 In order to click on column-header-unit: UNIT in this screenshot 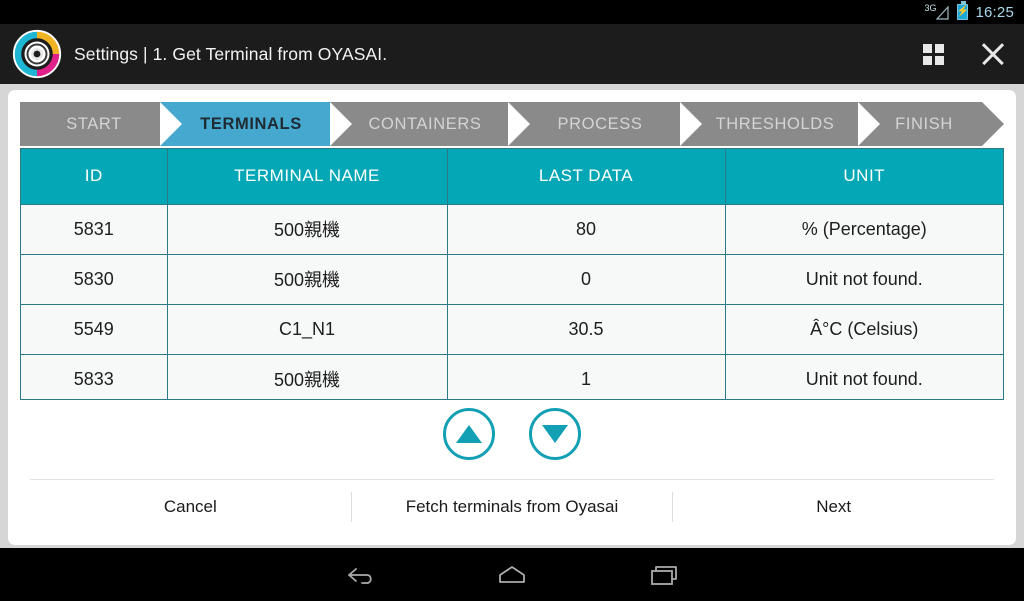, I will do `click(864, 177)`.